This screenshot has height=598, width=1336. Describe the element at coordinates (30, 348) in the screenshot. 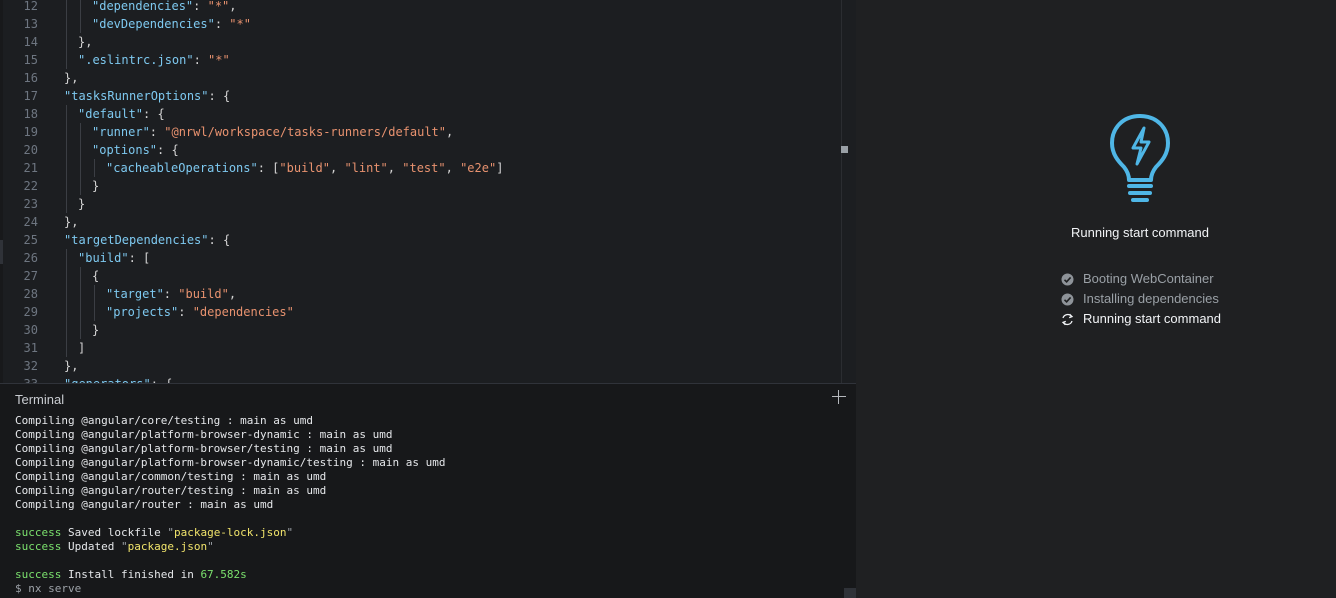

I see `line-number: 31` at that location.